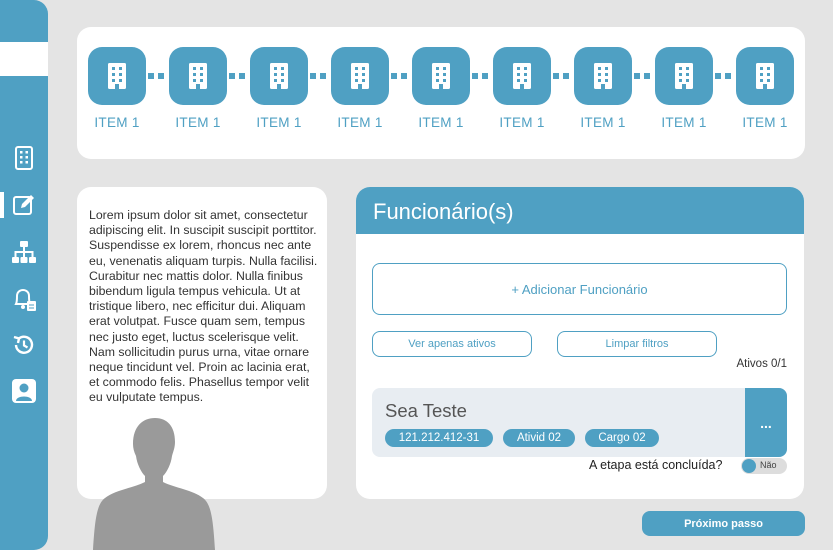 Image resolution: width=833 pixels, height=550 pixels. What do you see at coordinates (579, 289) in the screenshot?
I see `add-employee-button: + Adicionar Funcionário` at bounding box center [579, 289].